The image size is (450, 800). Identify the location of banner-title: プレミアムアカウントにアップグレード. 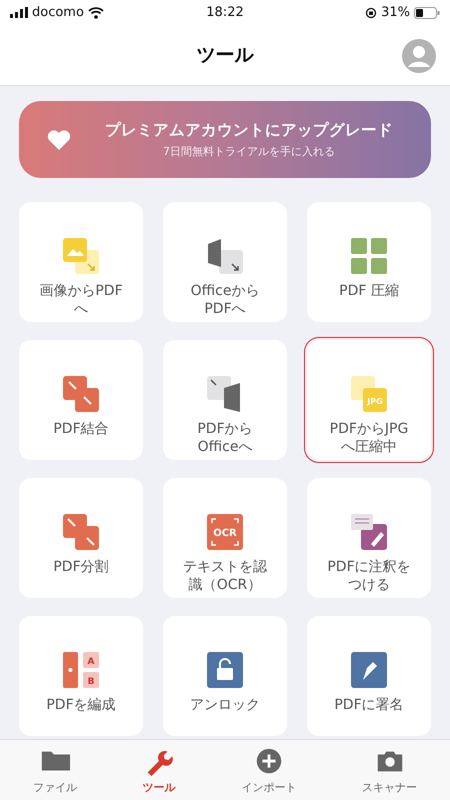
(249, 130).